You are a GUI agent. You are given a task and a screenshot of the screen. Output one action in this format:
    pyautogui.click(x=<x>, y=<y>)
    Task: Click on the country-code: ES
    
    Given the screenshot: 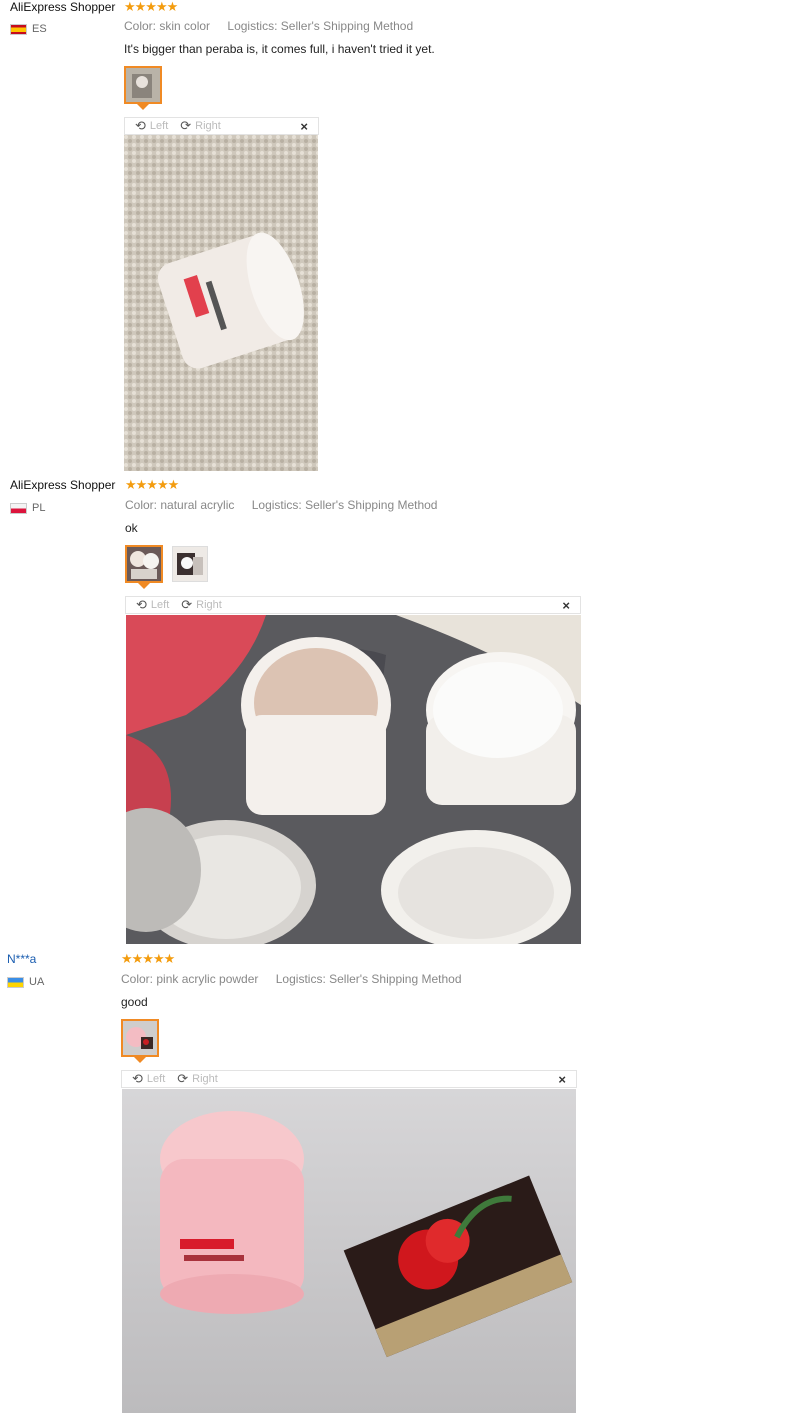 What is the action you would take?
    pyautogui.click(x=39, y=29)
    